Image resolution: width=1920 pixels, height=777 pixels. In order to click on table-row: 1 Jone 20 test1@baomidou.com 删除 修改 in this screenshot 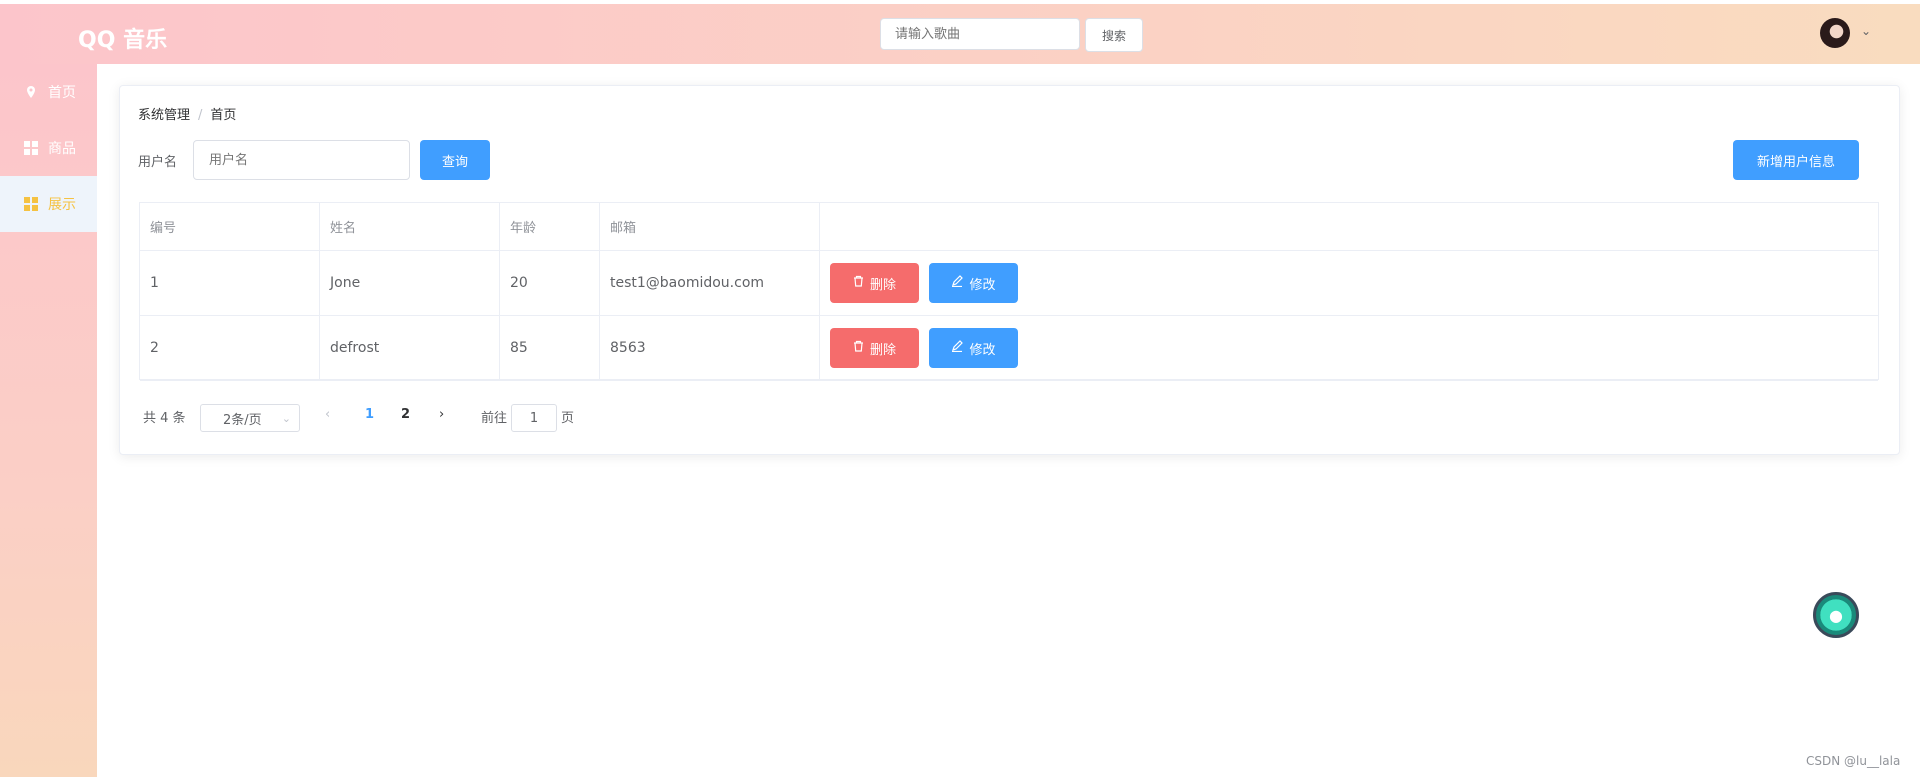, I will do `click(1009, 283)`.